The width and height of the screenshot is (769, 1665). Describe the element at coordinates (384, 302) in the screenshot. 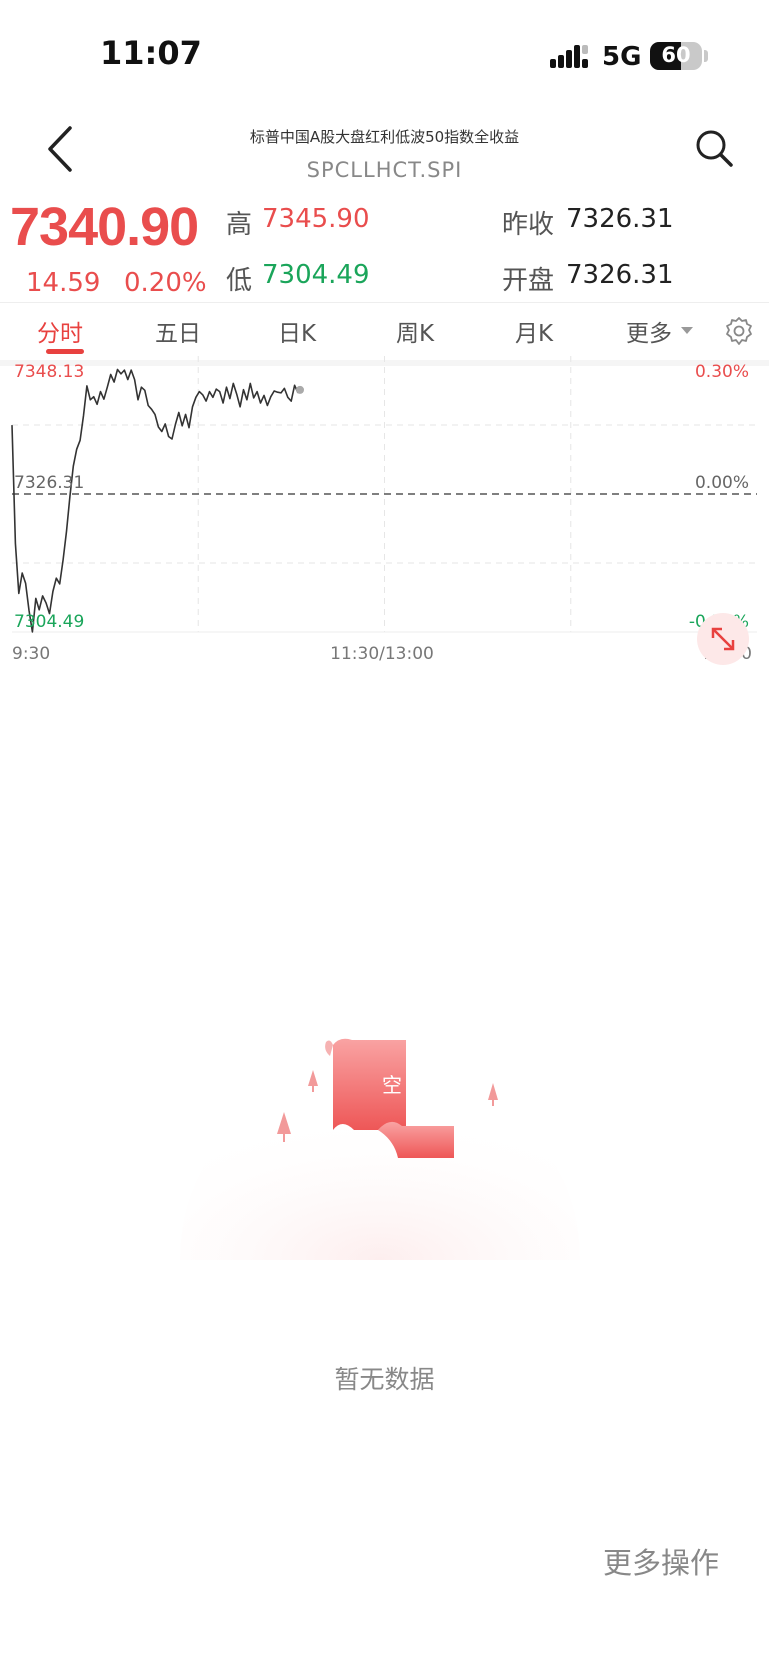

I see `quote-divider` at that location.